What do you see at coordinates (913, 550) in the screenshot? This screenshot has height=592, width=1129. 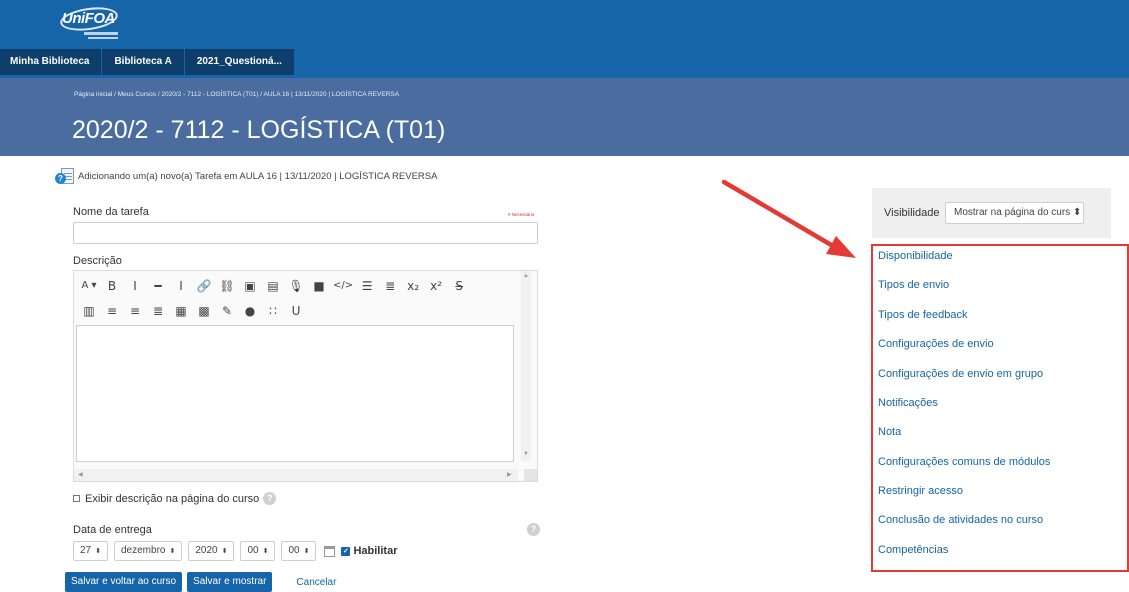 I see `section-link: Competências` at bounding box center [913, 550].